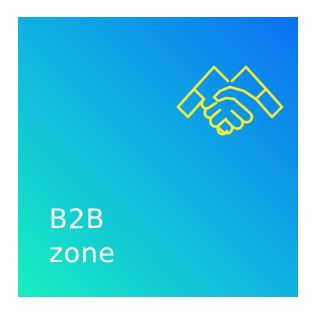 This screenshot has width=320, height=313. Describe the element at coordinates (77, 219) in the screenshot. I see `tile-label-line1: B2B` at that location.